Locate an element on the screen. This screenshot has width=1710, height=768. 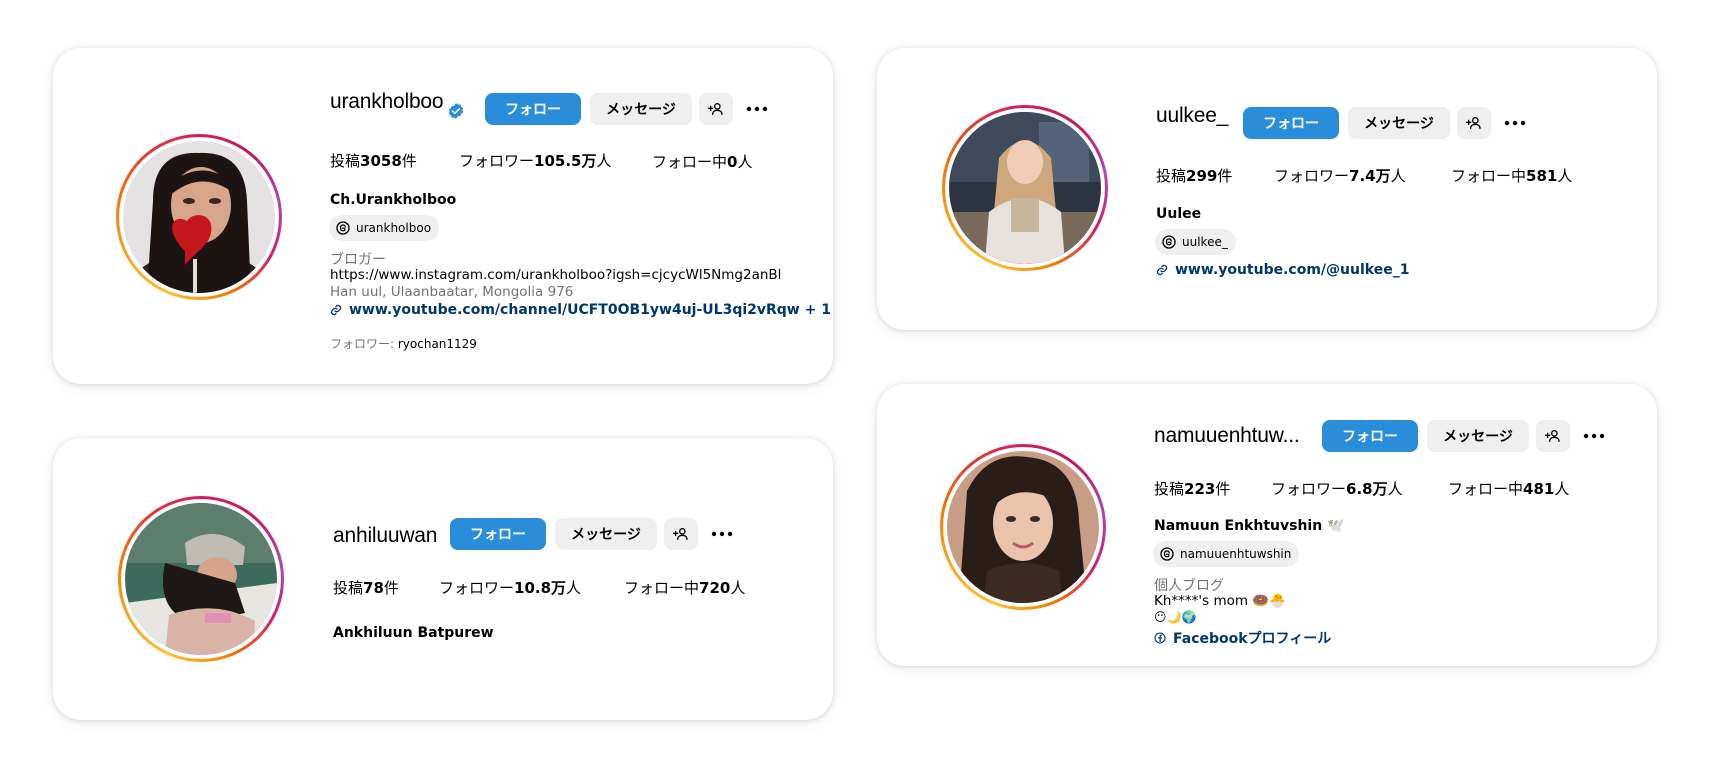
facebook-icon is located at coordinates (1160, 638).